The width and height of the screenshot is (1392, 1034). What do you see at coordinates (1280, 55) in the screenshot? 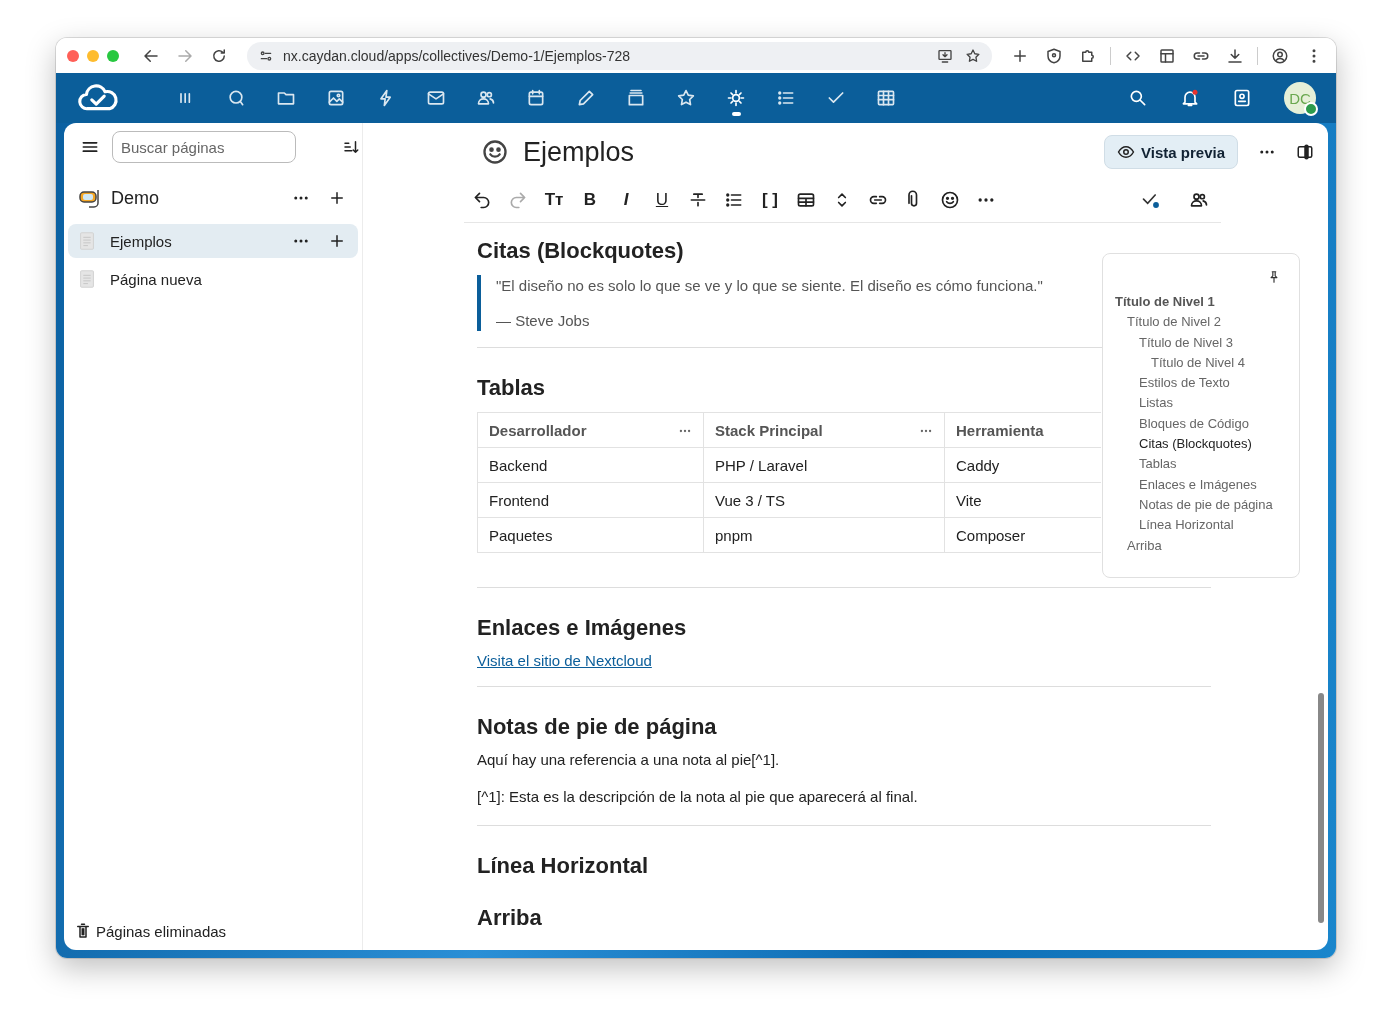
I see `profile-icon` at bounding box center [1280, 55].